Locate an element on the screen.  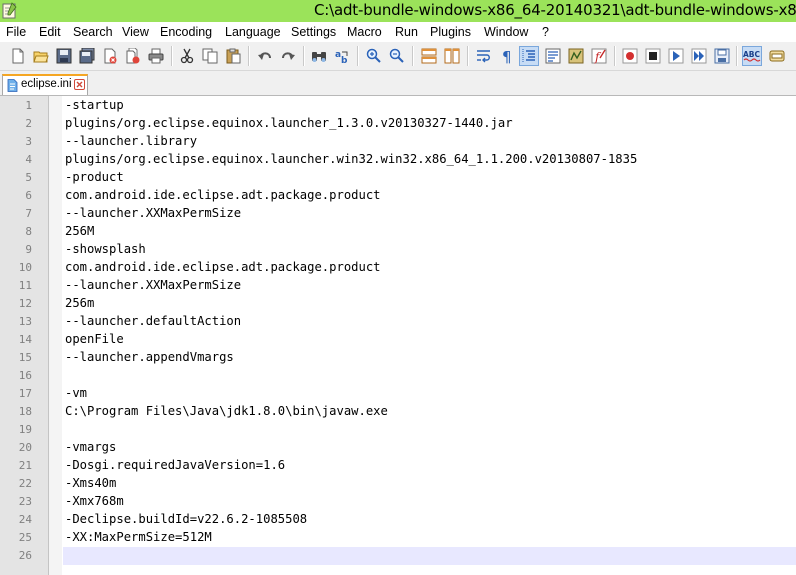
line-text: --launcher.appendVmargs is located at coordinates (149, 357).